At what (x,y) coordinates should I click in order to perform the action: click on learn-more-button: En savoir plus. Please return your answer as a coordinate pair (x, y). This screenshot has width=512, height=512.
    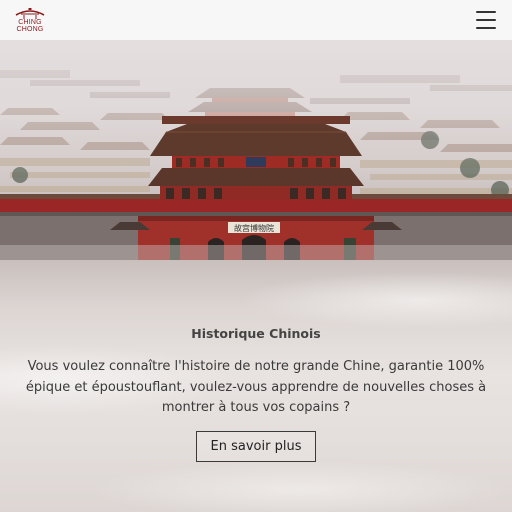
    Looking at the image, I should click on (256, 446).